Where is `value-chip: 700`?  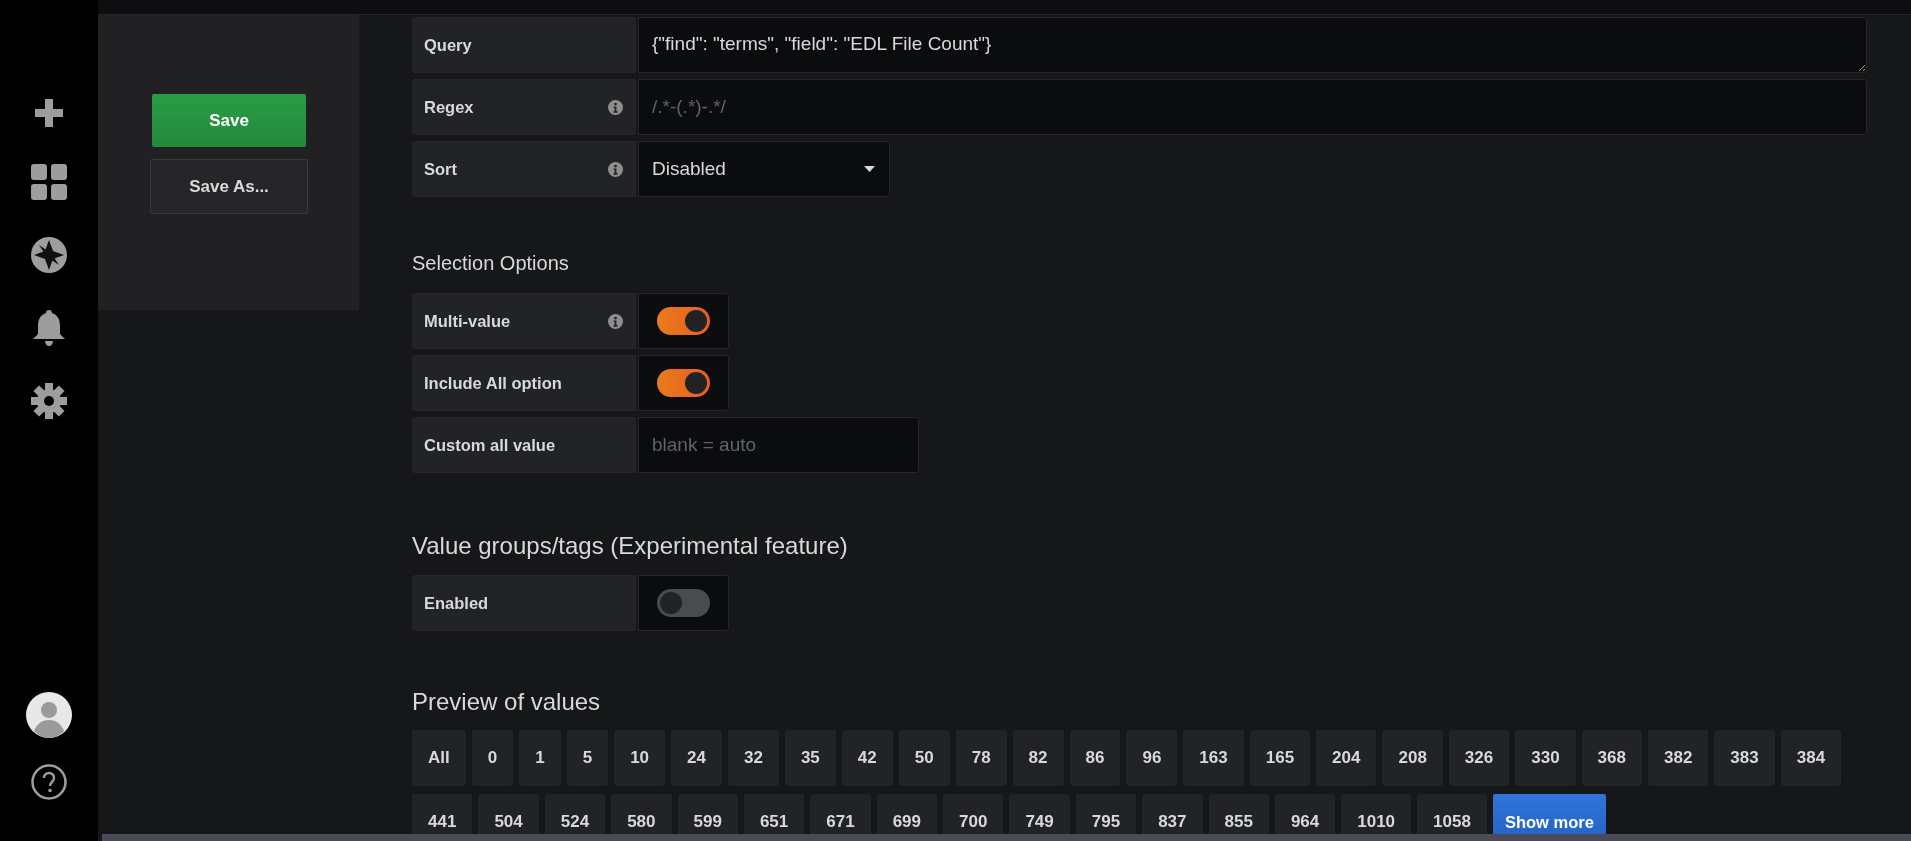 value-chip: 700 is located at coordinates (973, 814).